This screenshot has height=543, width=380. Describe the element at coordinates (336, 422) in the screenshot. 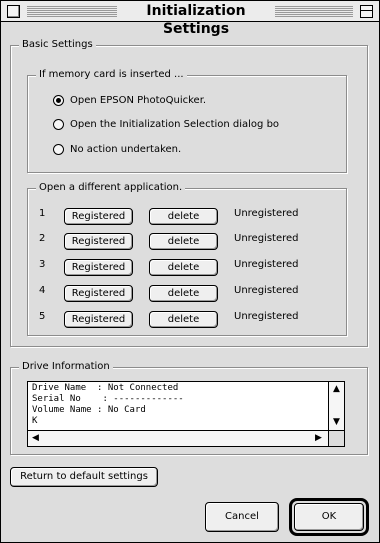

I see `scroll-down-arrow-icon: ▼` at that location.